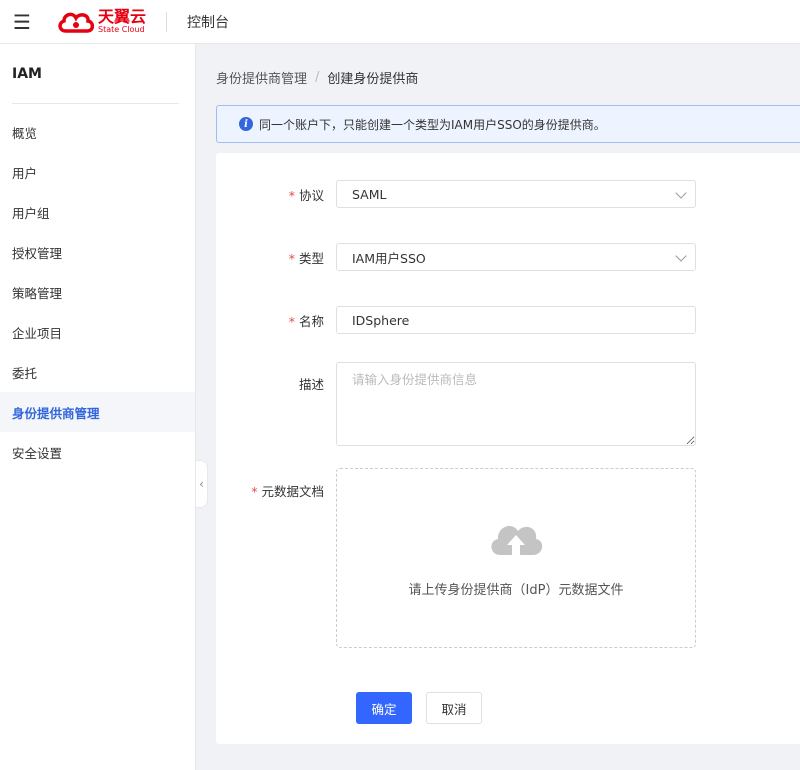 The image size is (800, 770). I want to click on sidebar-item-authorization: 授权管理, so click(97, 252).